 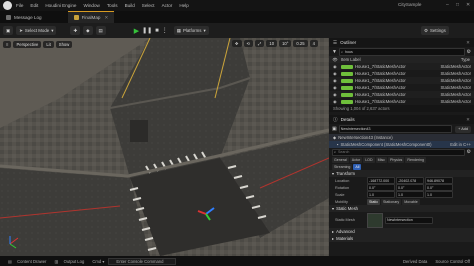 What do you see at coordinates (469, 52) in the screenshot?
I see `outliner-settings-icon: ⚙` at bounding box center [469, 52].